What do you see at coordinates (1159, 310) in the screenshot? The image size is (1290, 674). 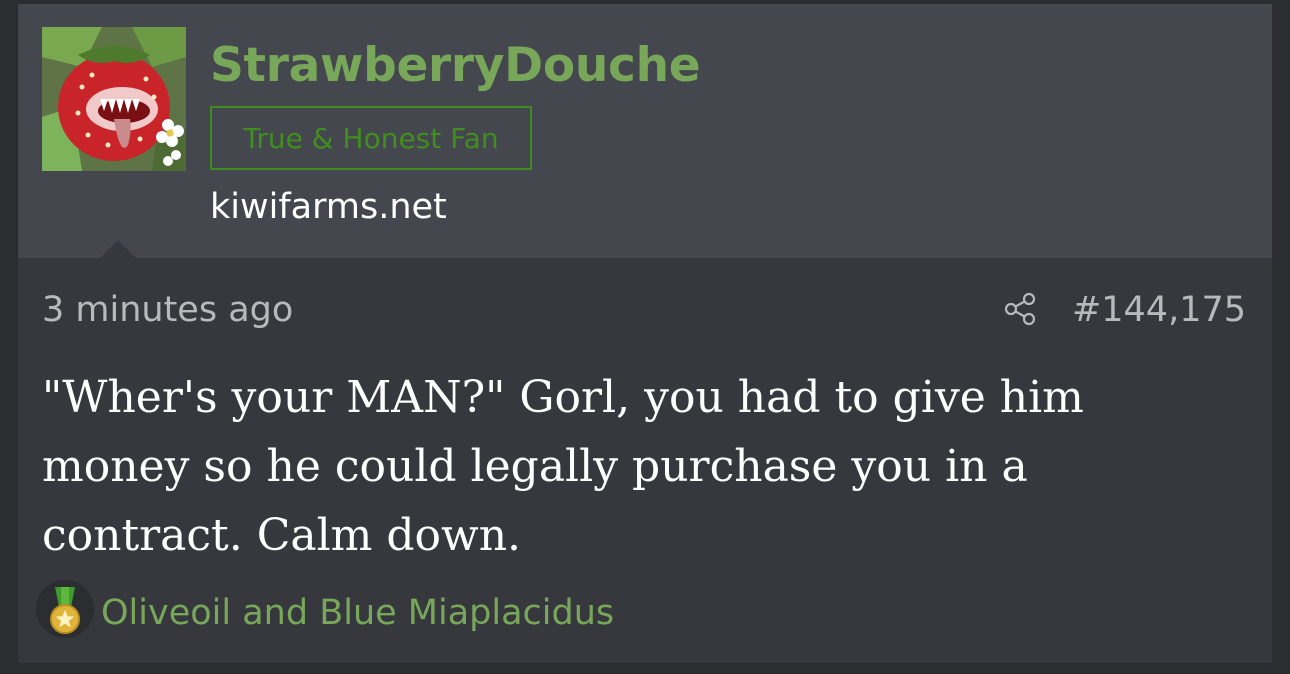 I see `post-number-link: #144,175` at bounding box center [1159, 310].